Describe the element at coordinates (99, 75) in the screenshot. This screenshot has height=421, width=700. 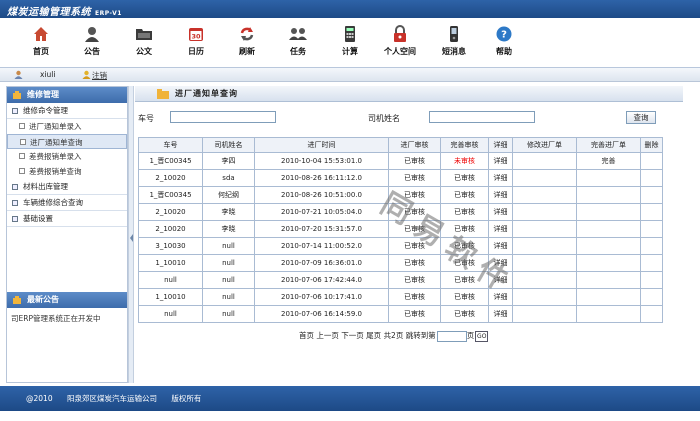
I see `logout-link: 注销` at that location.